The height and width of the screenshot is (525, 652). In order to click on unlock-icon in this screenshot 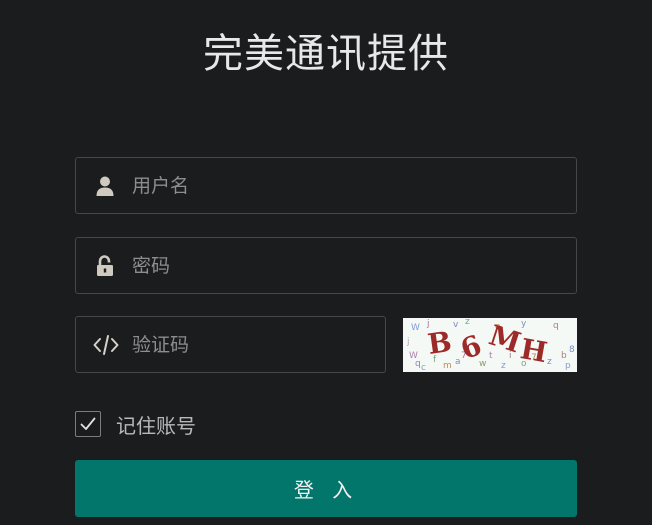, I will do `click(105, 266)`.